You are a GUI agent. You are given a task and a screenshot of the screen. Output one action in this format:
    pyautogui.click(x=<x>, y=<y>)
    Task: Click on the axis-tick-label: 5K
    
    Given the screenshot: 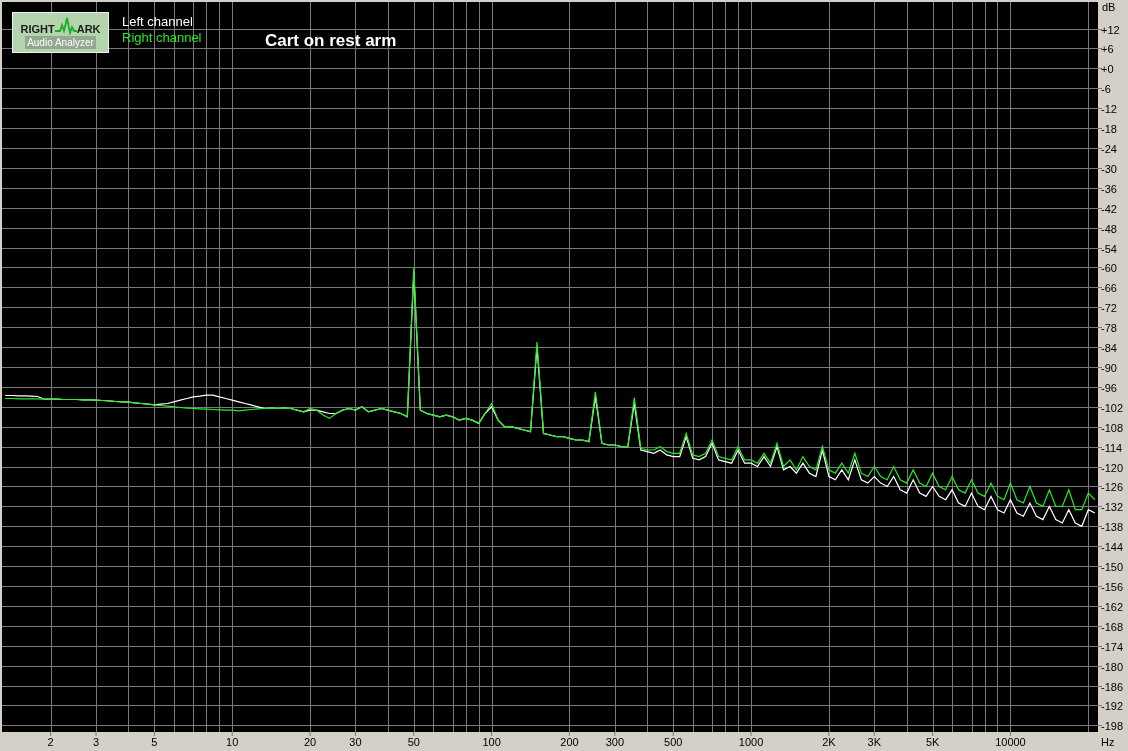 What is the action you would take?
    pyautogui.click(x=932, y=742)
    